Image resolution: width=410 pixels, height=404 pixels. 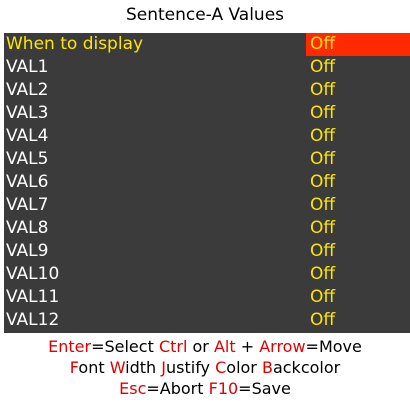 What do you see at coordinates (70, 346) in the screenshot?
I see `shortcut-key: Enter` at bounding box center [70, 346].